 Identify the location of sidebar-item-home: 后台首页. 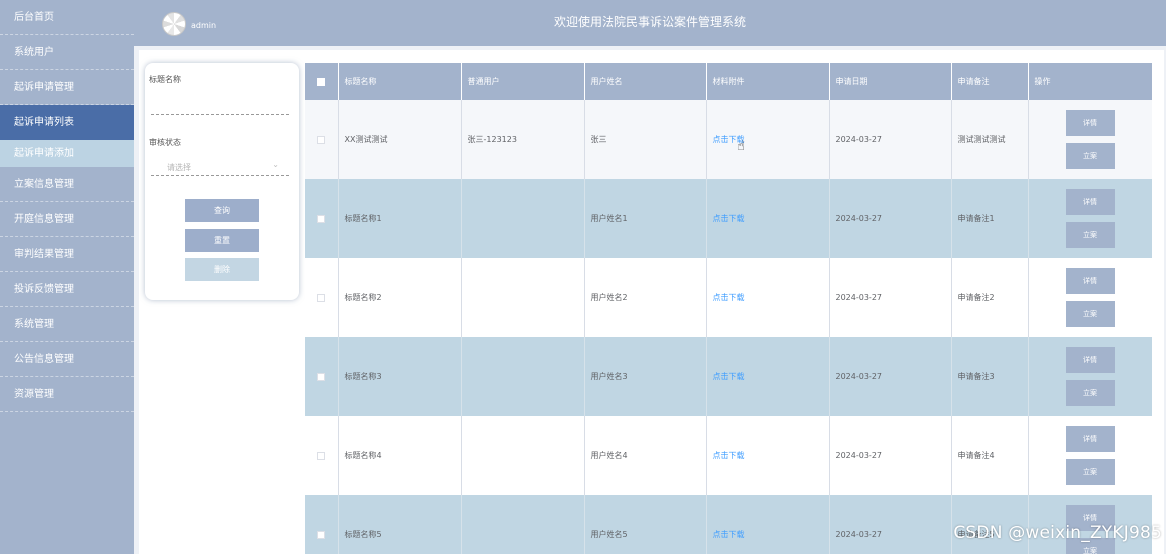
(67, 17).